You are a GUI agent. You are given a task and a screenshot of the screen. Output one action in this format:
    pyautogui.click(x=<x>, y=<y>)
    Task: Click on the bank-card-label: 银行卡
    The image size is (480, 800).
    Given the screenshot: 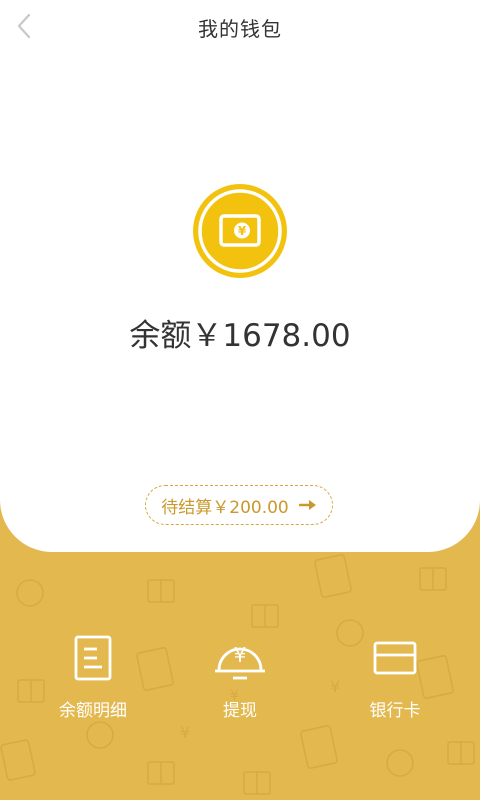 What is the action you would take?
    pyautogui.click(x=395, y=711)
    